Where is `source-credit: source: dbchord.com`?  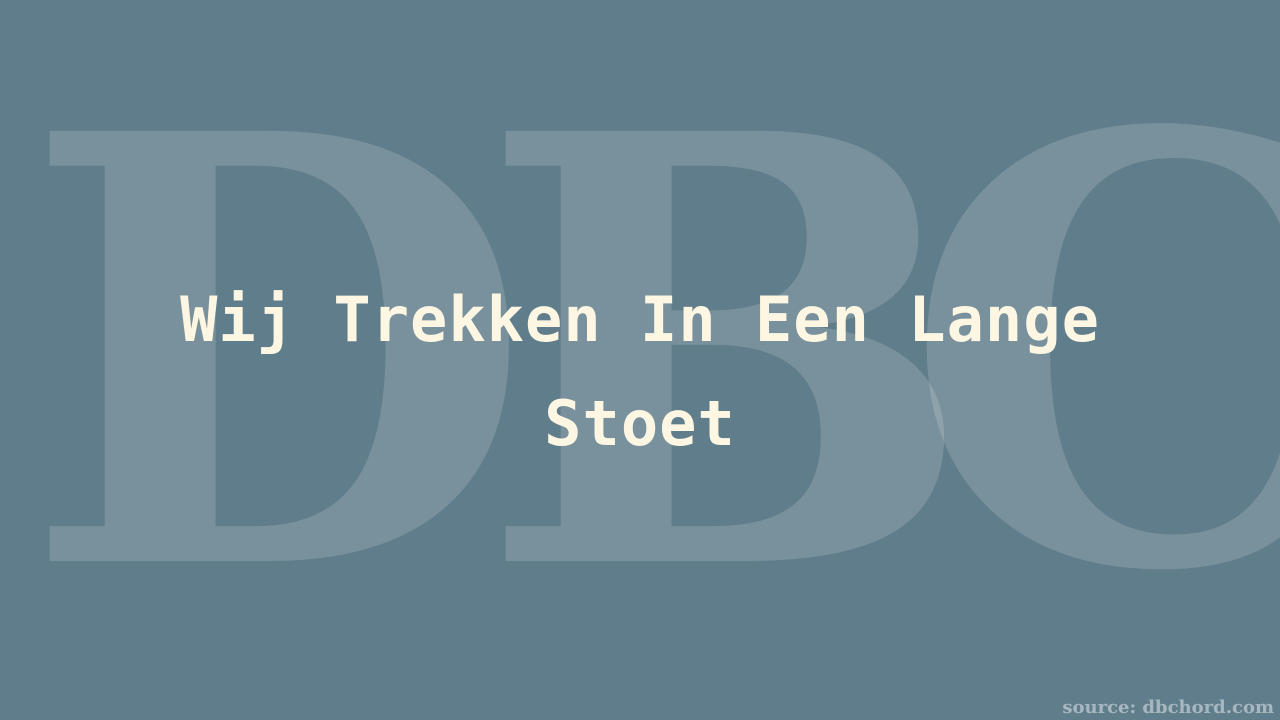 source-credit: source: dbchord.com is located at coordinates (1168, 707).